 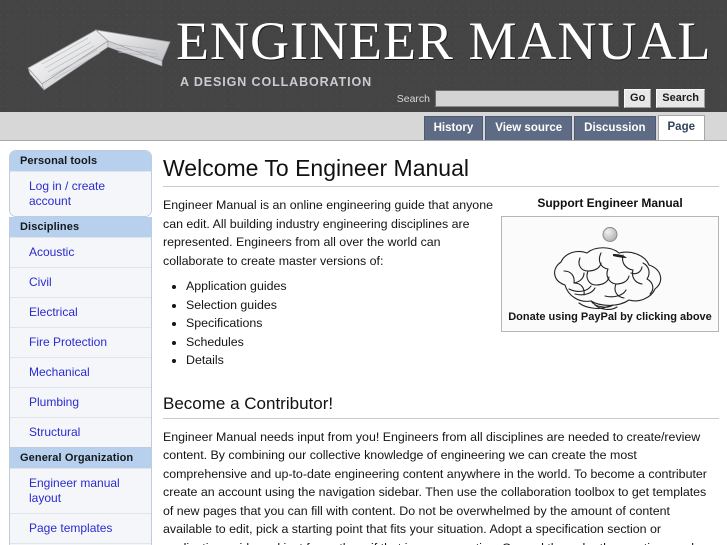 I want to click on nav-heading-disciplines: Disciplines, so click(x=80, y=227).